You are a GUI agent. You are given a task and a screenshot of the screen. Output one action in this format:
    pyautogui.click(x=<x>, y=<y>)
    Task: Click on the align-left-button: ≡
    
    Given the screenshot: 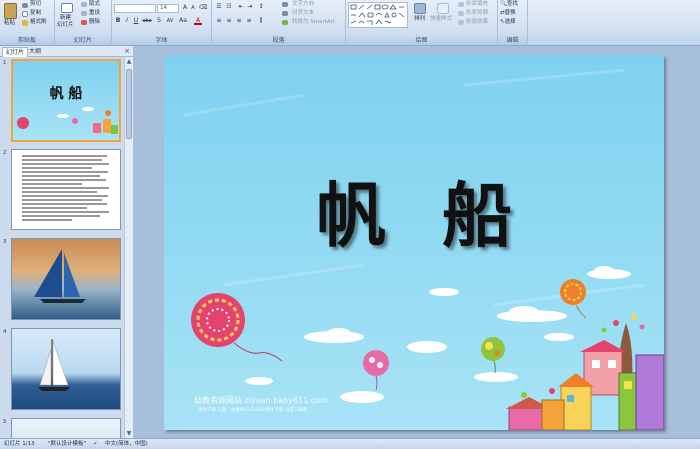 What is the action you would take?
    pyautogui.click(x=219, y=21)
    